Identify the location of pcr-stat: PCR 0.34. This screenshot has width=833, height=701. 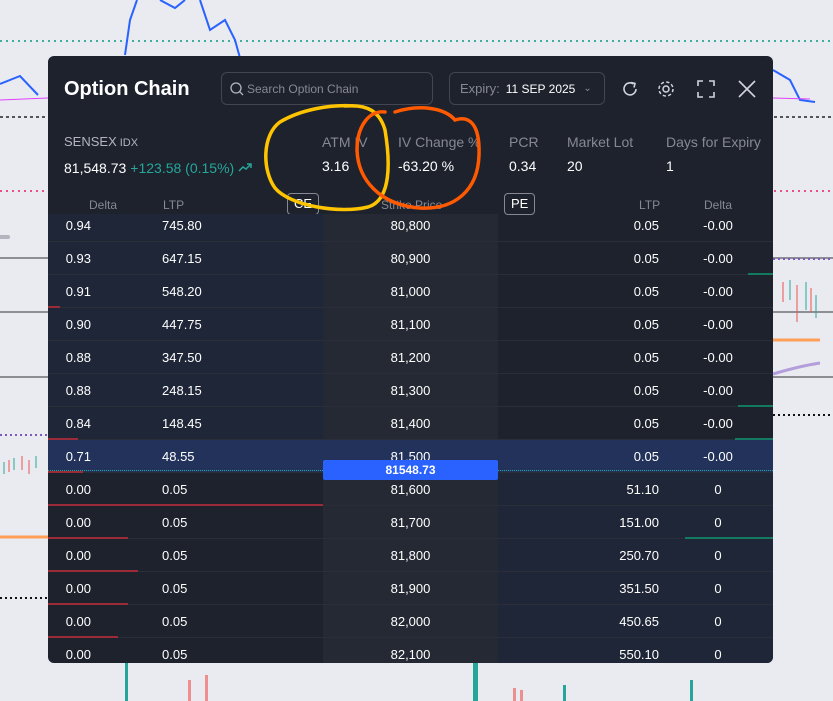
(524, 154).